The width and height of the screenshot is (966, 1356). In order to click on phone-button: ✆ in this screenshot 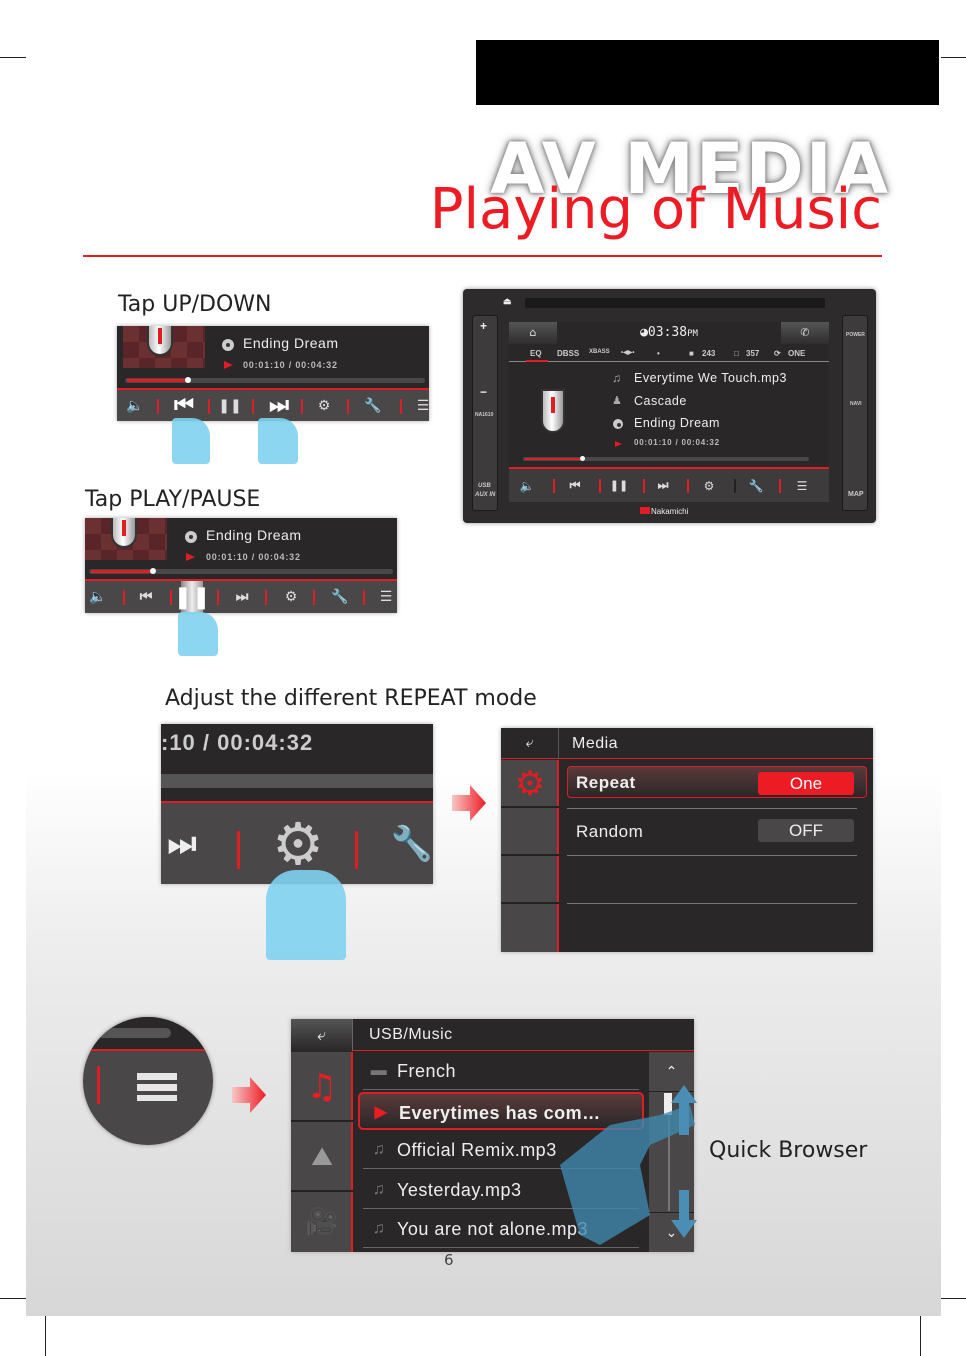, I will do `click(805, 333)`.